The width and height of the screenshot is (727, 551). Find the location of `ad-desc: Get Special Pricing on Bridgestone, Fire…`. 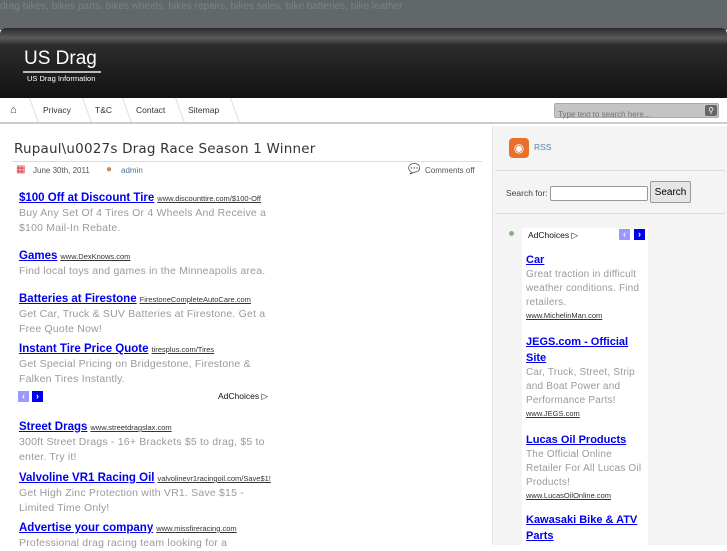

ad-desc: Get Special Pricing on Bridgestone, Fire… is located at coordinates (135, 371).